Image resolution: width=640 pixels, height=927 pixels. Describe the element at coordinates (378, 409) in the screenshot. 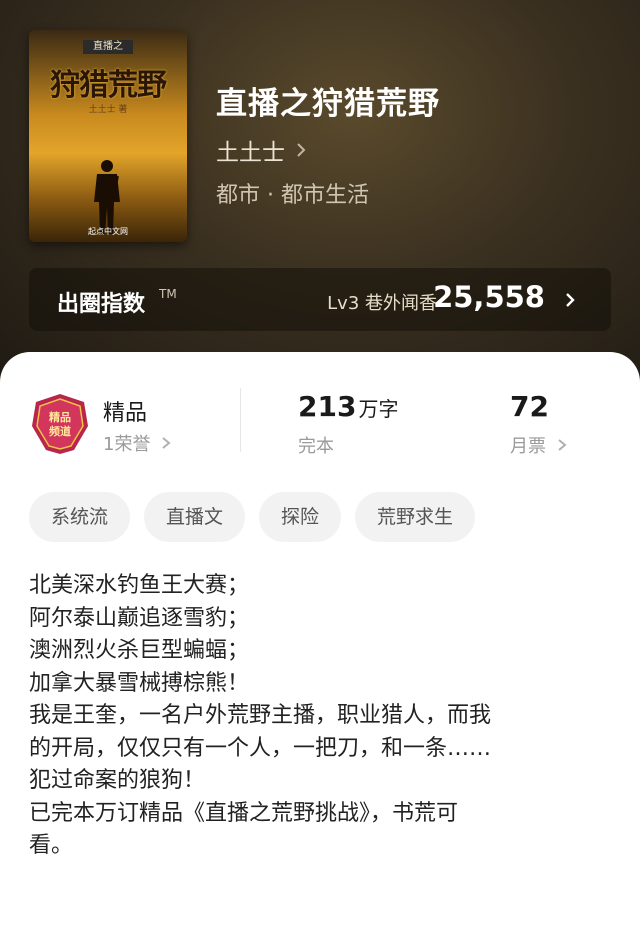

I see `word-count-unit: 万字` at that location.